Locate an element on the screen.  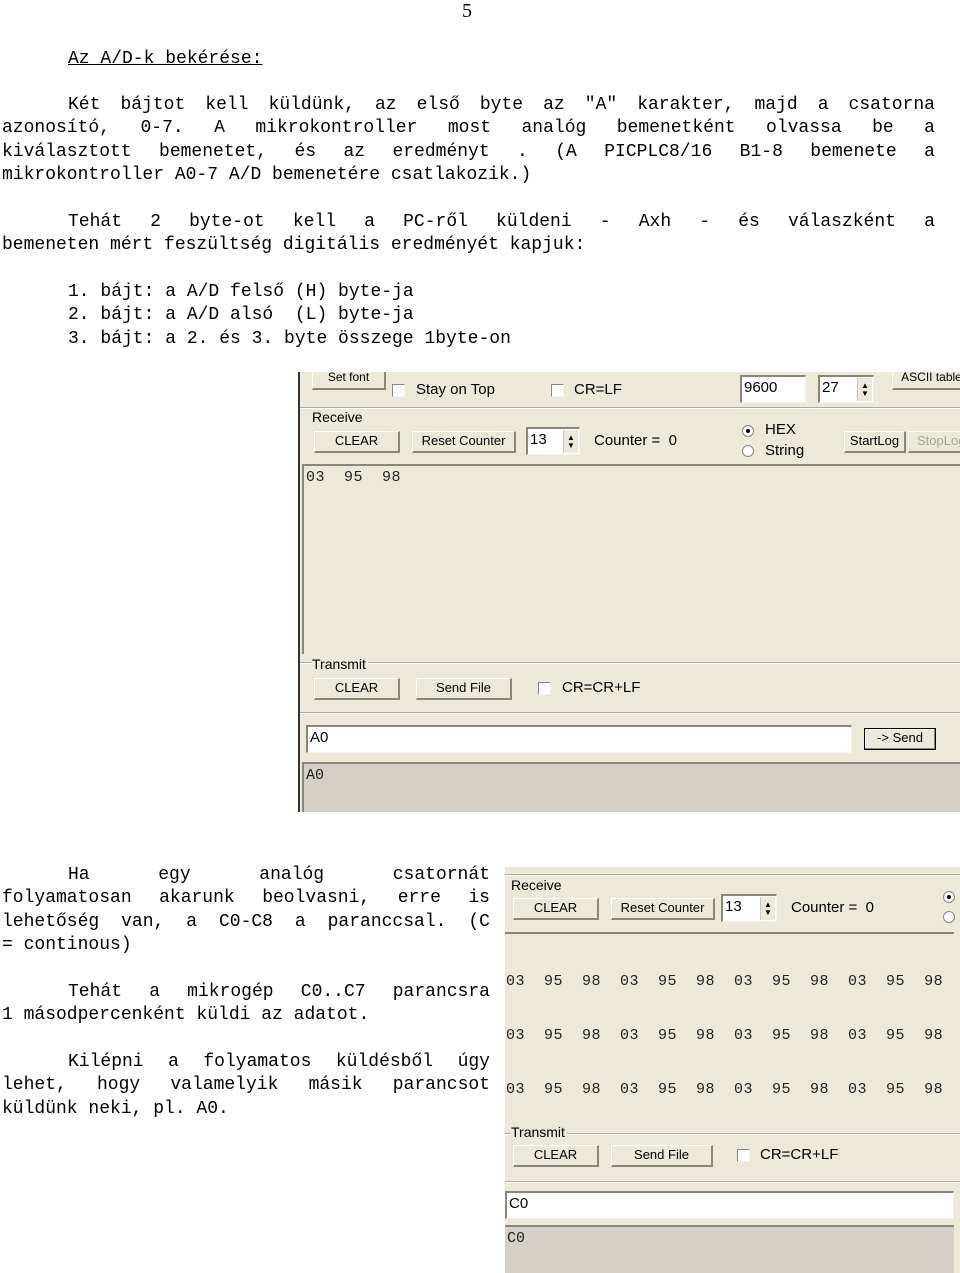
paragraph-line: folyamatosan akarunk beolvasni, erre is is located at coordinates (246, 898).